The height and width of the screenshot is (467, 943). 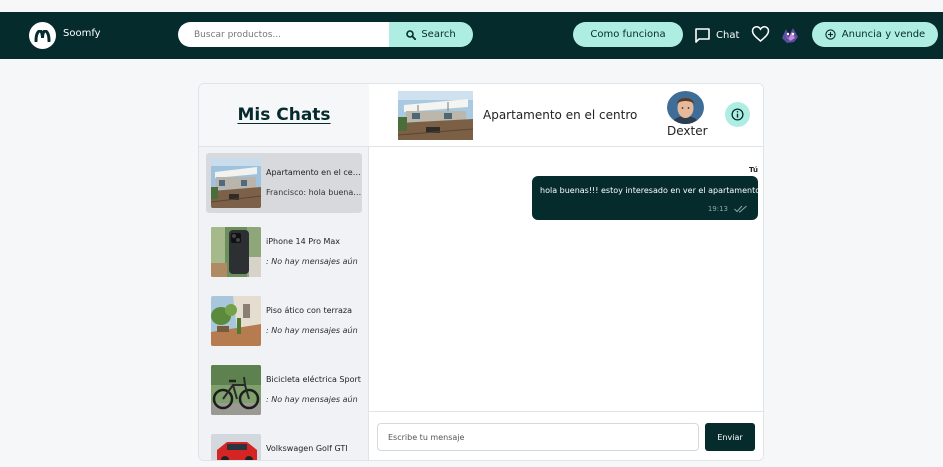 What do you see at coordinates (236, 390) in the screenshot?
I see `bicycle-thumbnail` at bounding box center [236, 390].